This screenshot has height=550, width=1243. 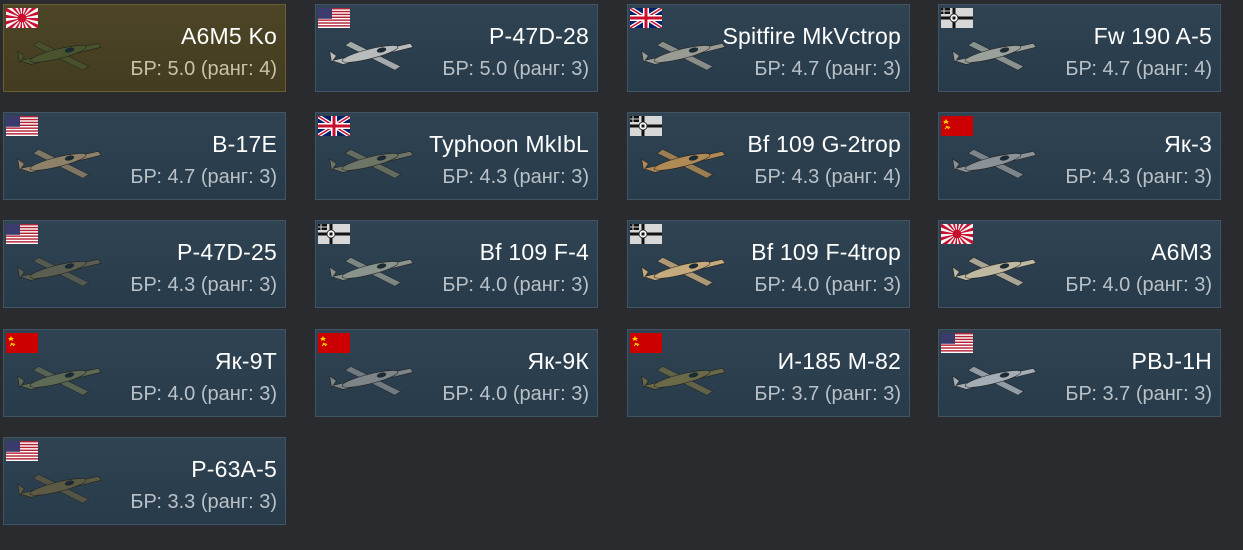 What do you see at coordinates (144, 156) in the screenshot?
I see `vehicle-card: B-17E БР: 4.7 (ранг: 3)` at bounding box center [144, 156].